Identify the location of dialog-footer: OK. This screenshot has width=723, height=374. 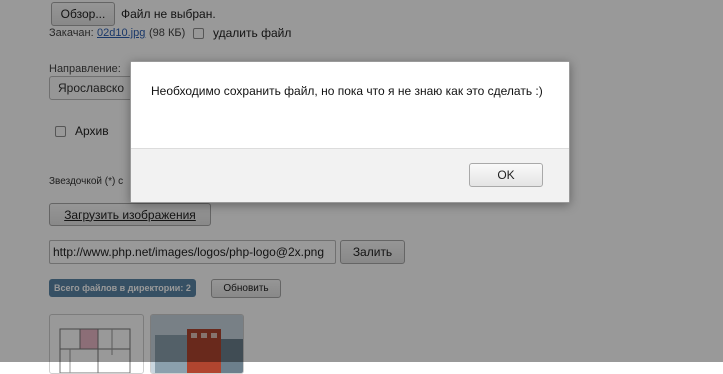
(350, 175).